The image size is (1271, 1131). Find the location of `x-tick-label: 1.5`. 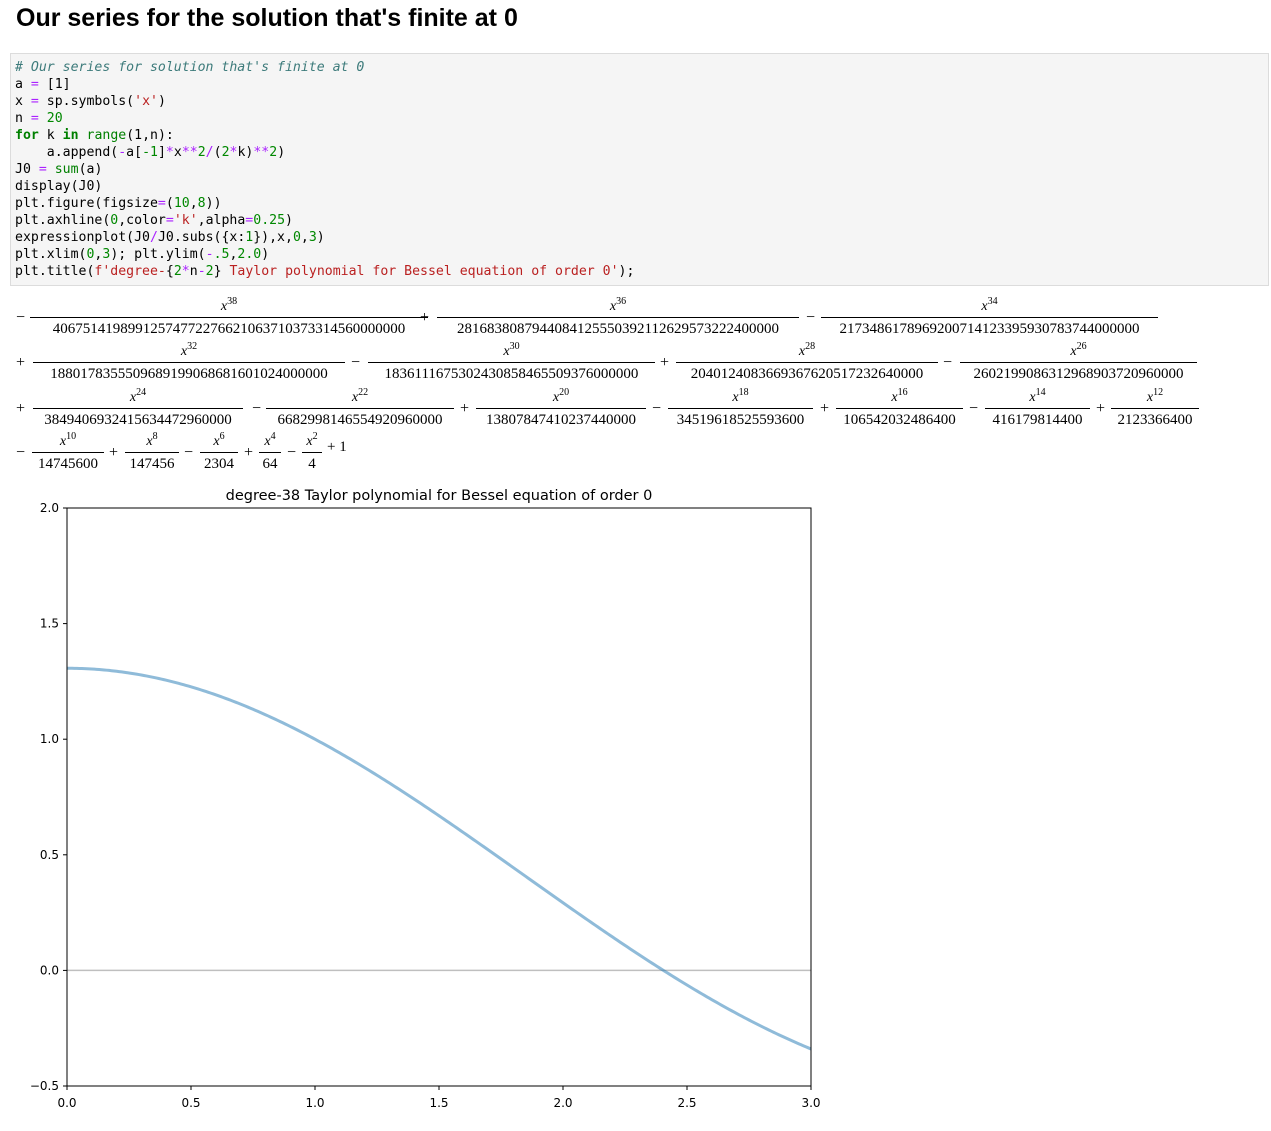

x-tick-label: 1.5 is located at coordinates (438, 1103).